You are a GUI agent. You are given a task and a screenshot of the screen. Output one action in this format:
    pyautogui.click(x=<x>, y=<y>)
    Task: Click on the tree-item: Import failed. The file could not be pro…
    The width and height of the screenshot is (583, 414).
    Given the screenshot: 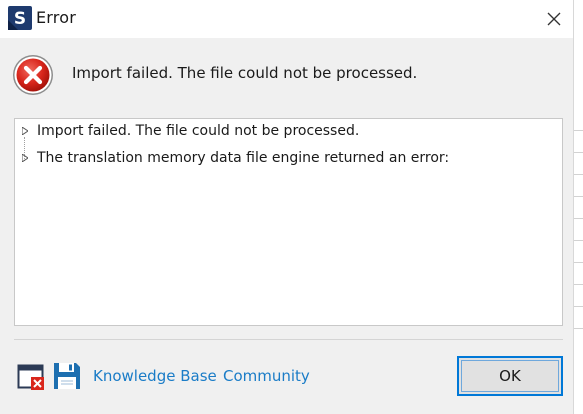 What is the action you would take?
    pyautogui.click(x=189, y=131)
    